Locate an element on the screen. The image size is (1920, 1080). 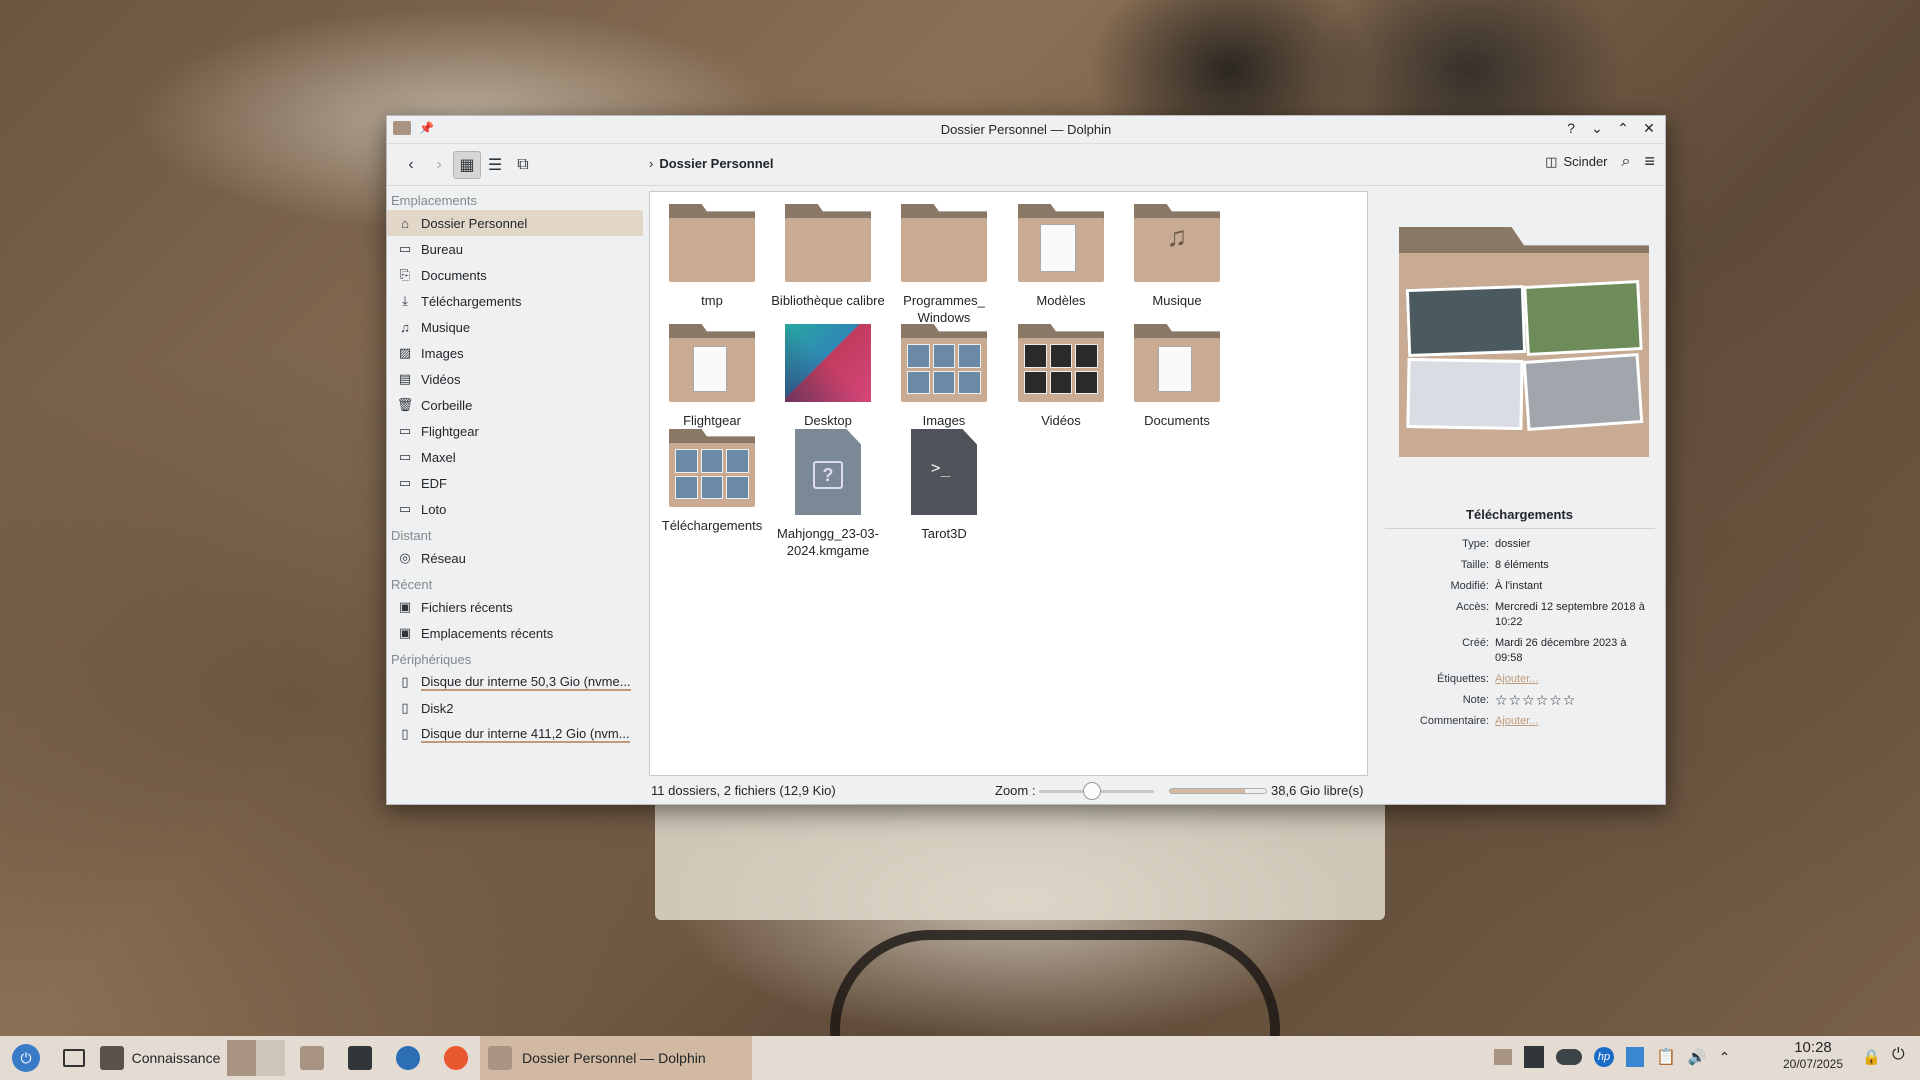
volume-icon: 🔊 is located at coordinates (1697, 1057).